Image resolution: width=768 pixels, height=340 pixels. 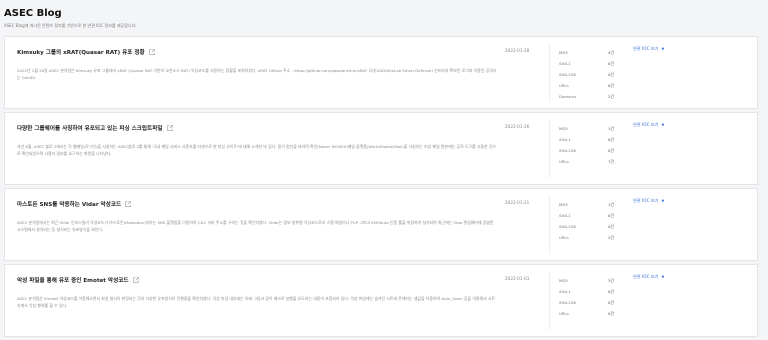 I want to click on post-title: 마스토돈 SNS를 악용하는 Vidar 악성코드, so click(x=69, y=204).